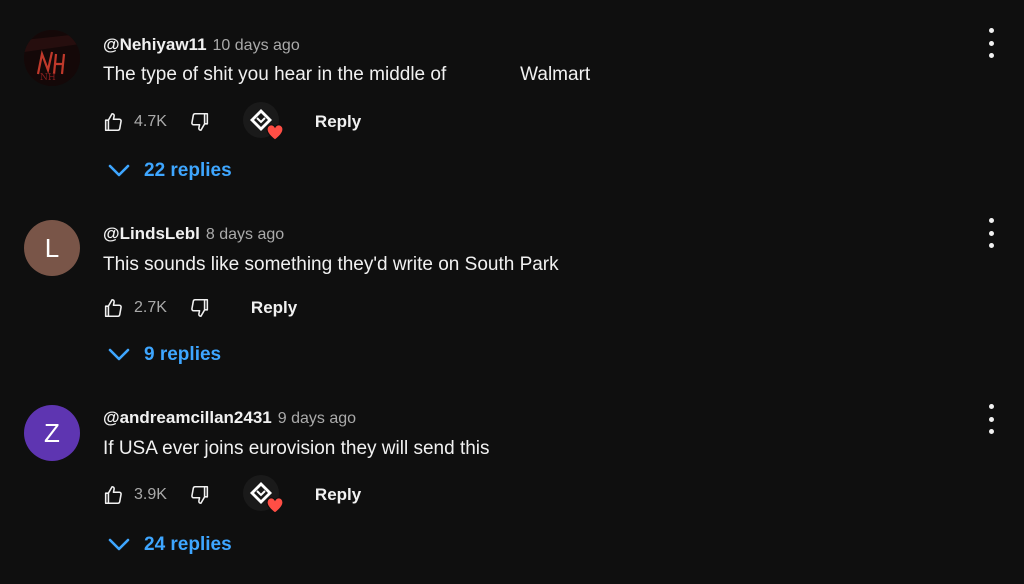 Image resolution: width=1024 pixels, height=584 pixels. I want to click on like-count: 4.7K, so click(150, 121).